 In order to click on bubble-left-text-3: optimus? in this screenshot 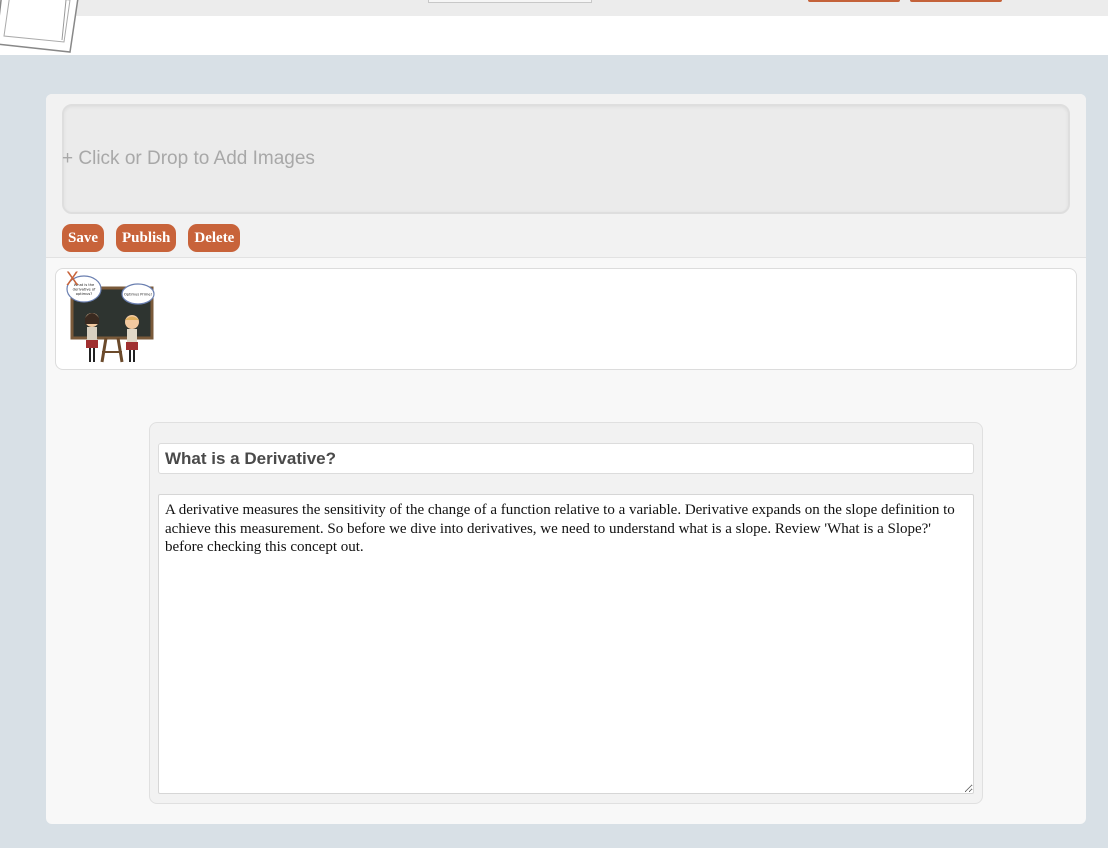, I will do `click(84, 294)`.